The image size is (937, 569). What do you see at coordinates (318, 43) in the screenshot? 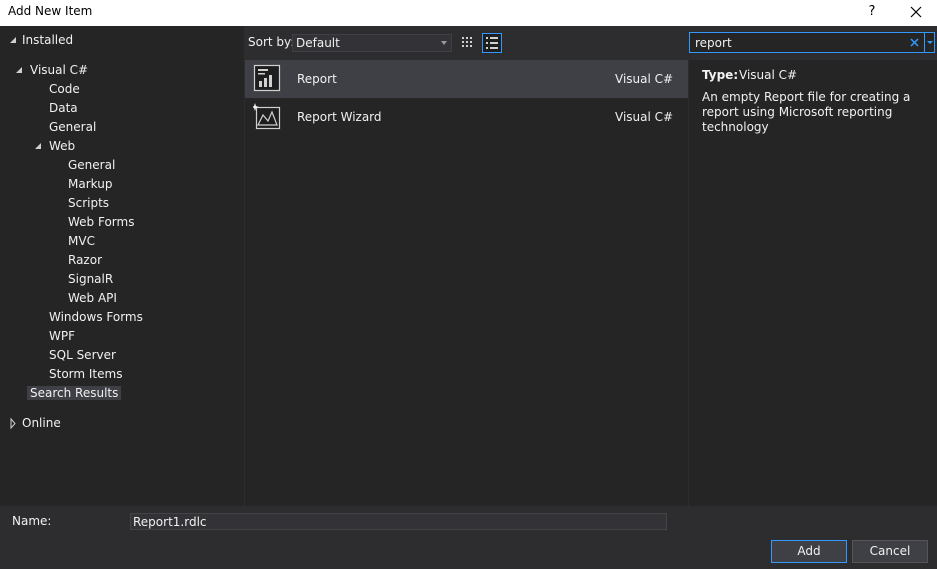
I see `sort-by-value: Default` at bounding box center [318, 43].